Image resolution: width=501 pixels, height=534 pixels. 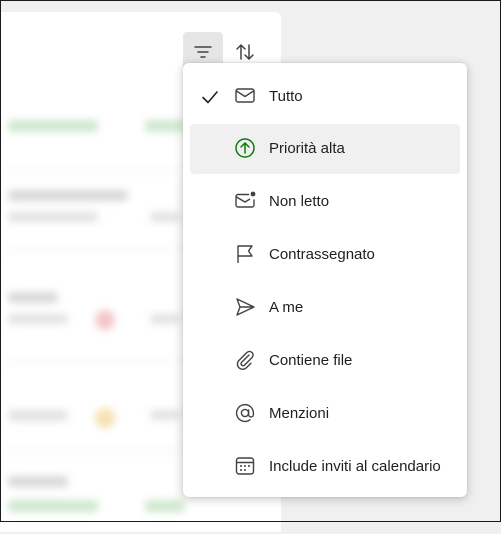 What do you see at coordinates (307, 148) in the screenshot?
I see `menu-item-label: Priorità alta` at bounding box center [307, 148].